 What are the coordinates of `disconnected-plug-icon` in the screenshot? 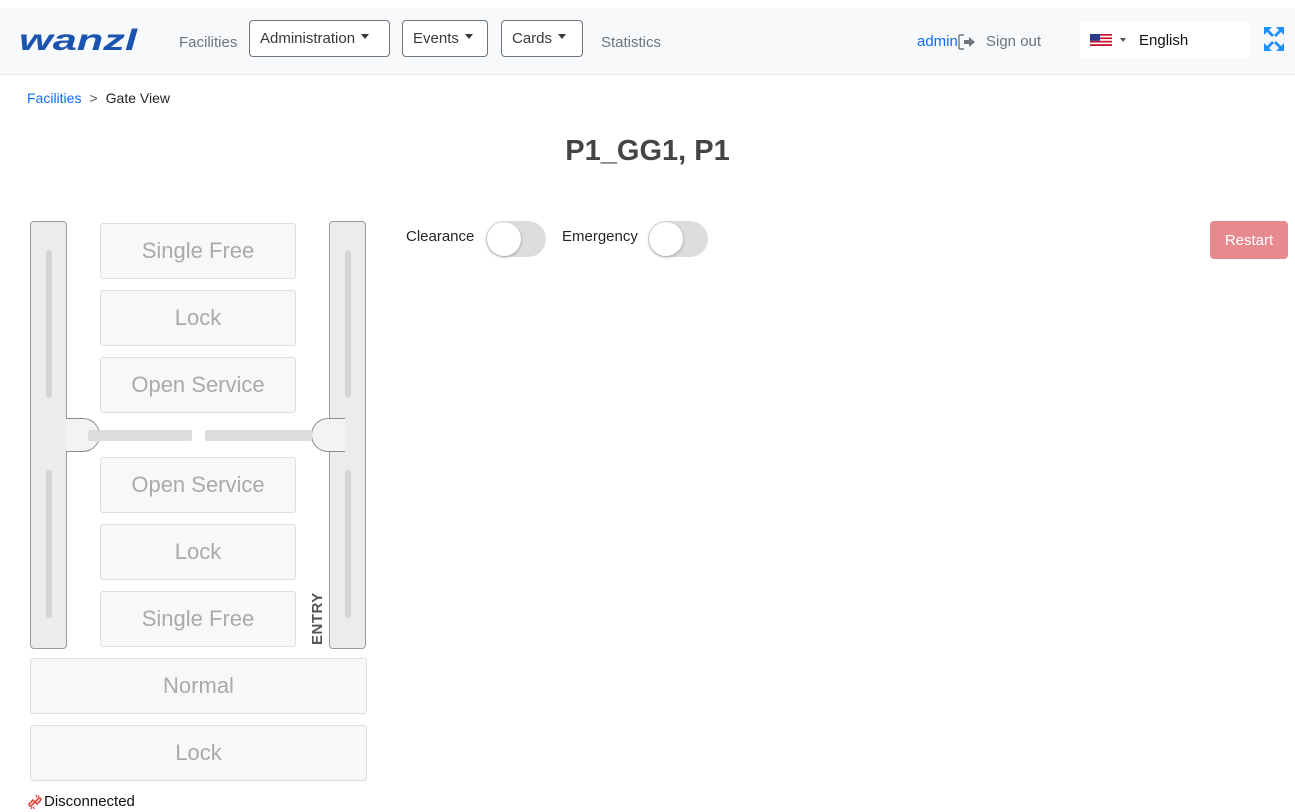 It's located at (35, 801).